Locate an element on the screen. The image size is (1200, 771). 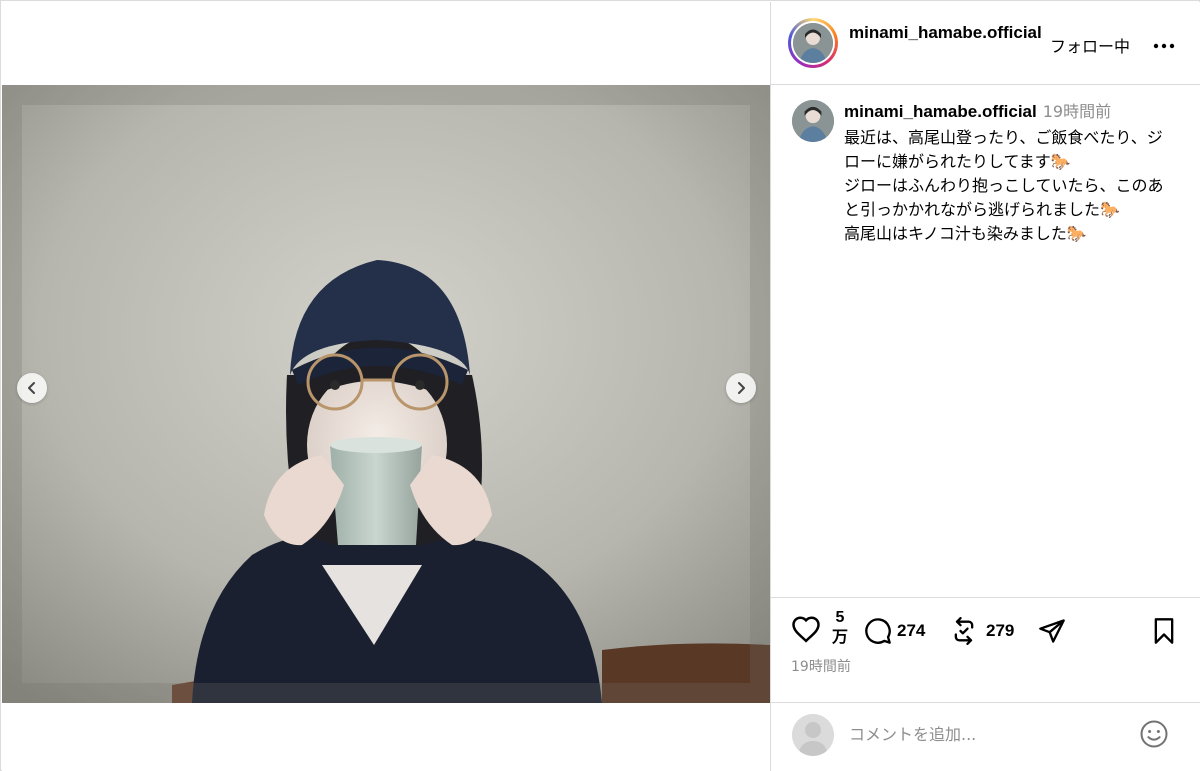
repost-button: 279 is located at coordinates (982, 631).